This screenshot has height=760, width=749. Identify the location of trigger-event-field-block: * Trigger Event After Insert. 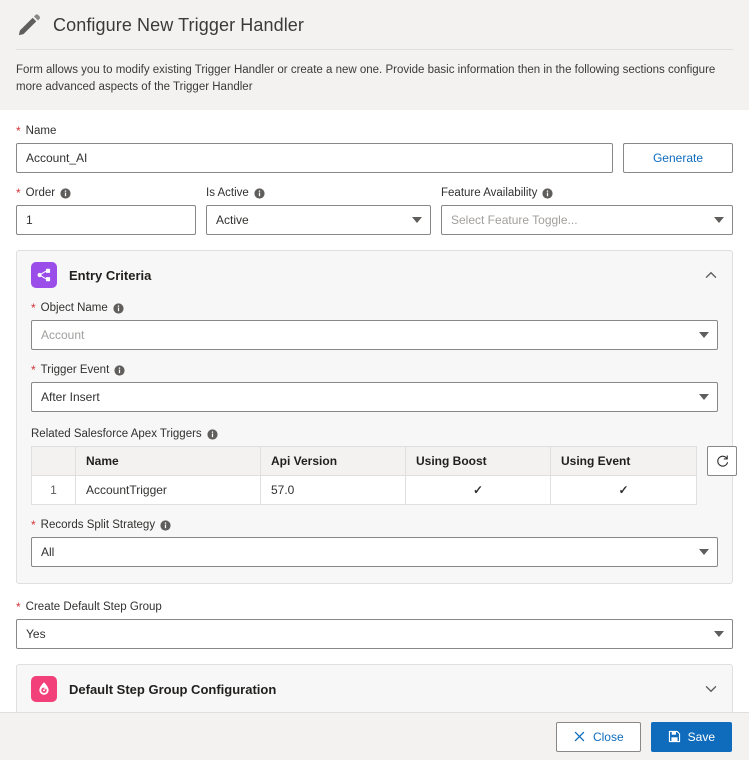
(374, 387).